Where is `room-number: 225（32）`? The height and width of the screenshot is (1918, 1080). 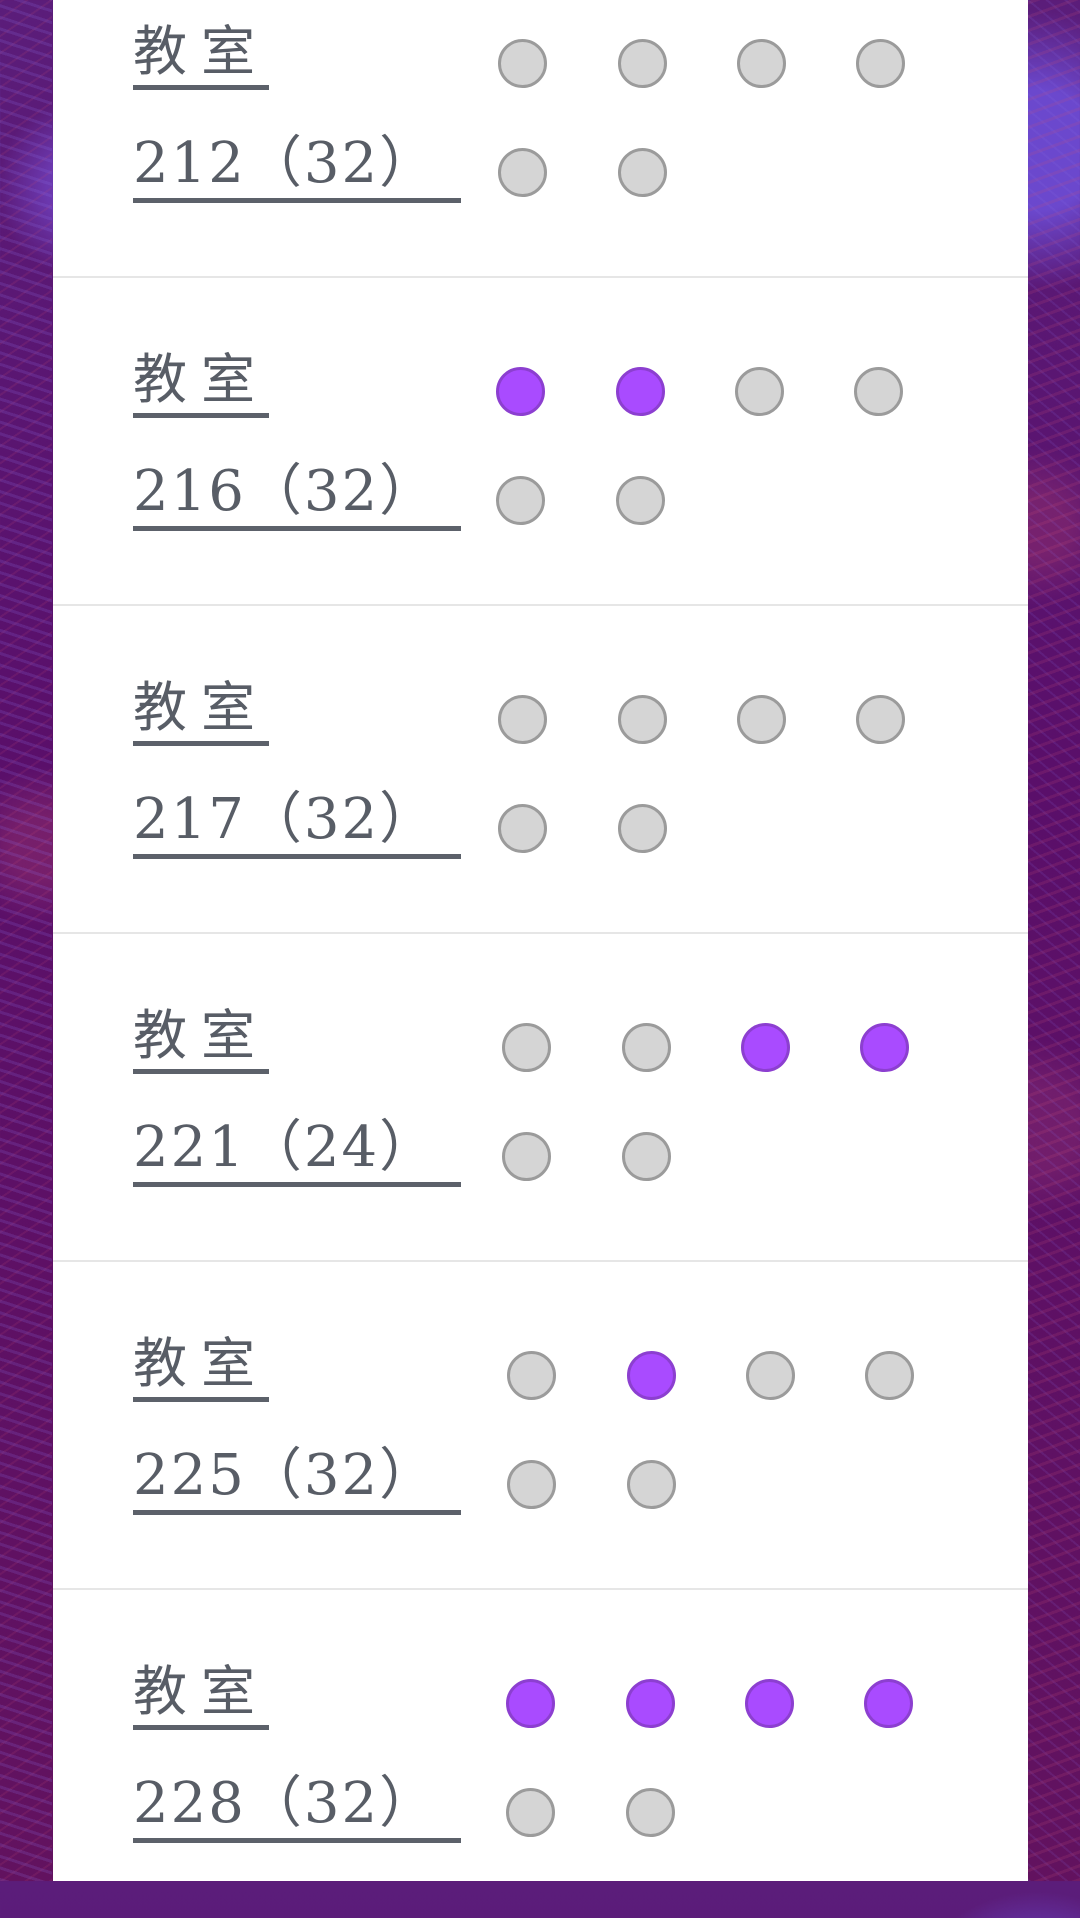
room-number: 225（32） is located at coordinates (297, 1481).